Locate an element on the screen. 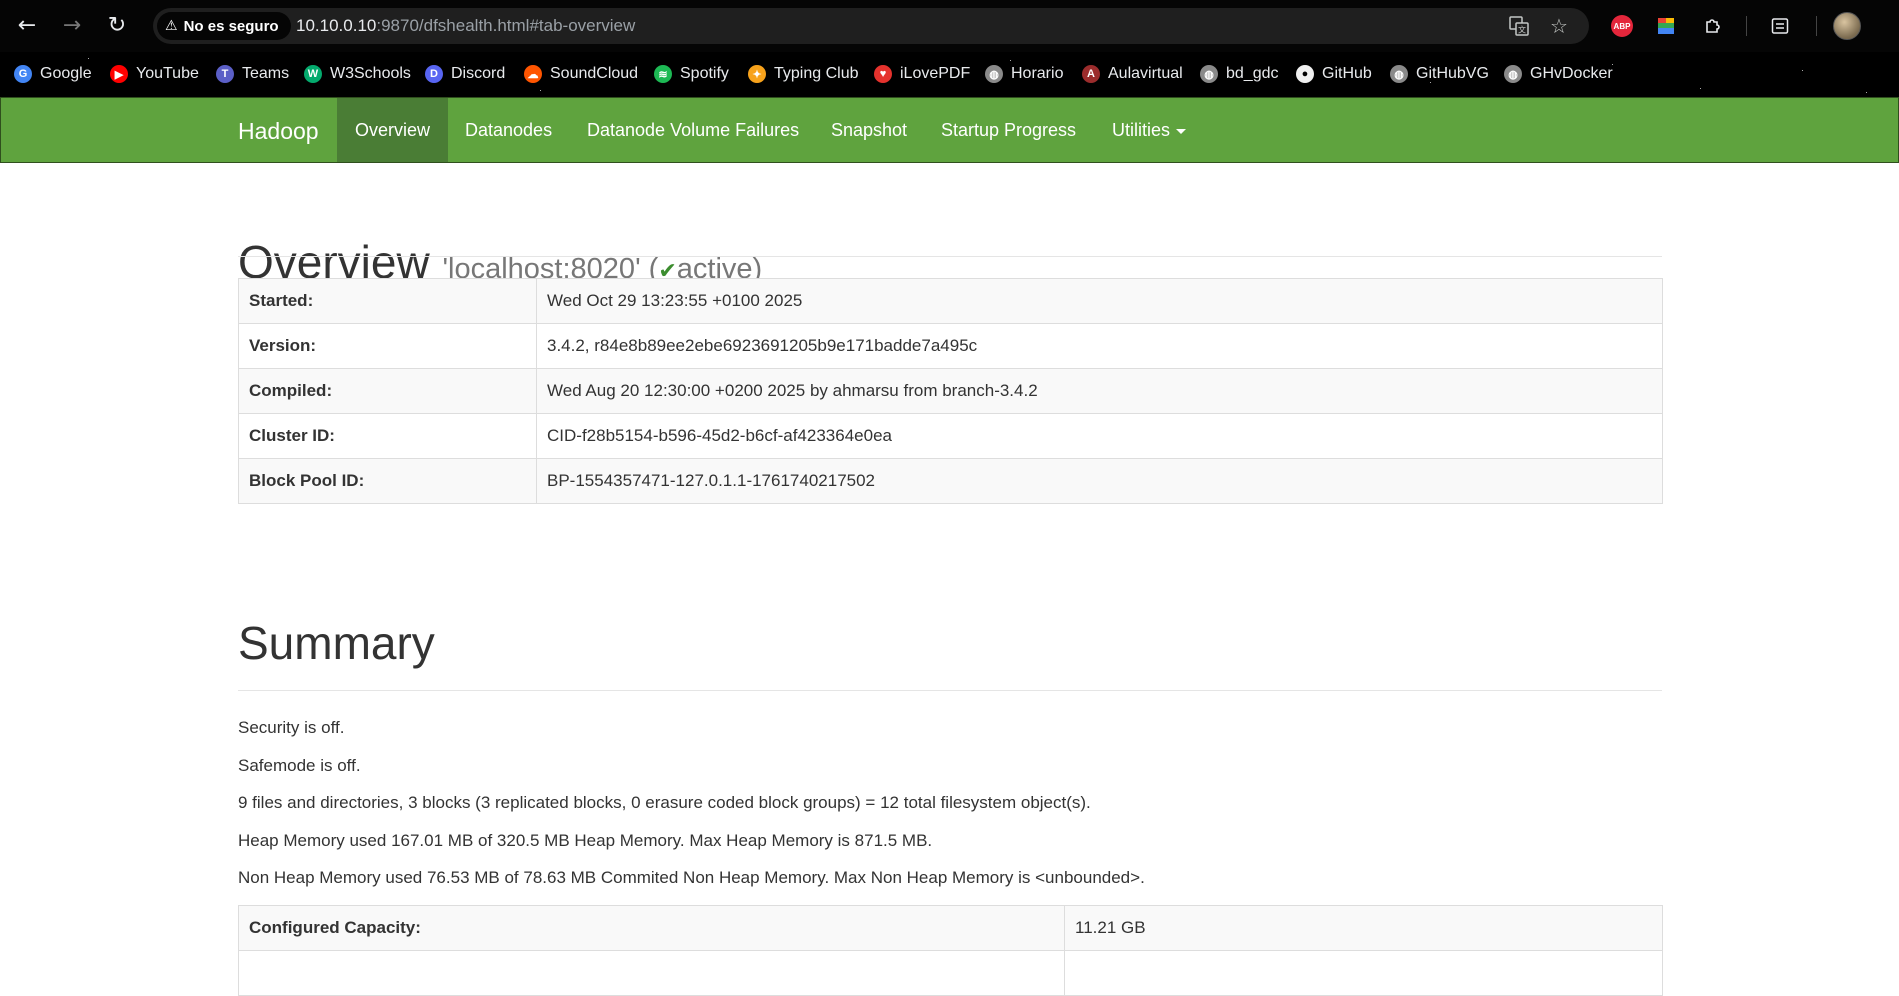 The width and height of the screenshot is (1899, 996). row-key is located at coordinates (651, 973).